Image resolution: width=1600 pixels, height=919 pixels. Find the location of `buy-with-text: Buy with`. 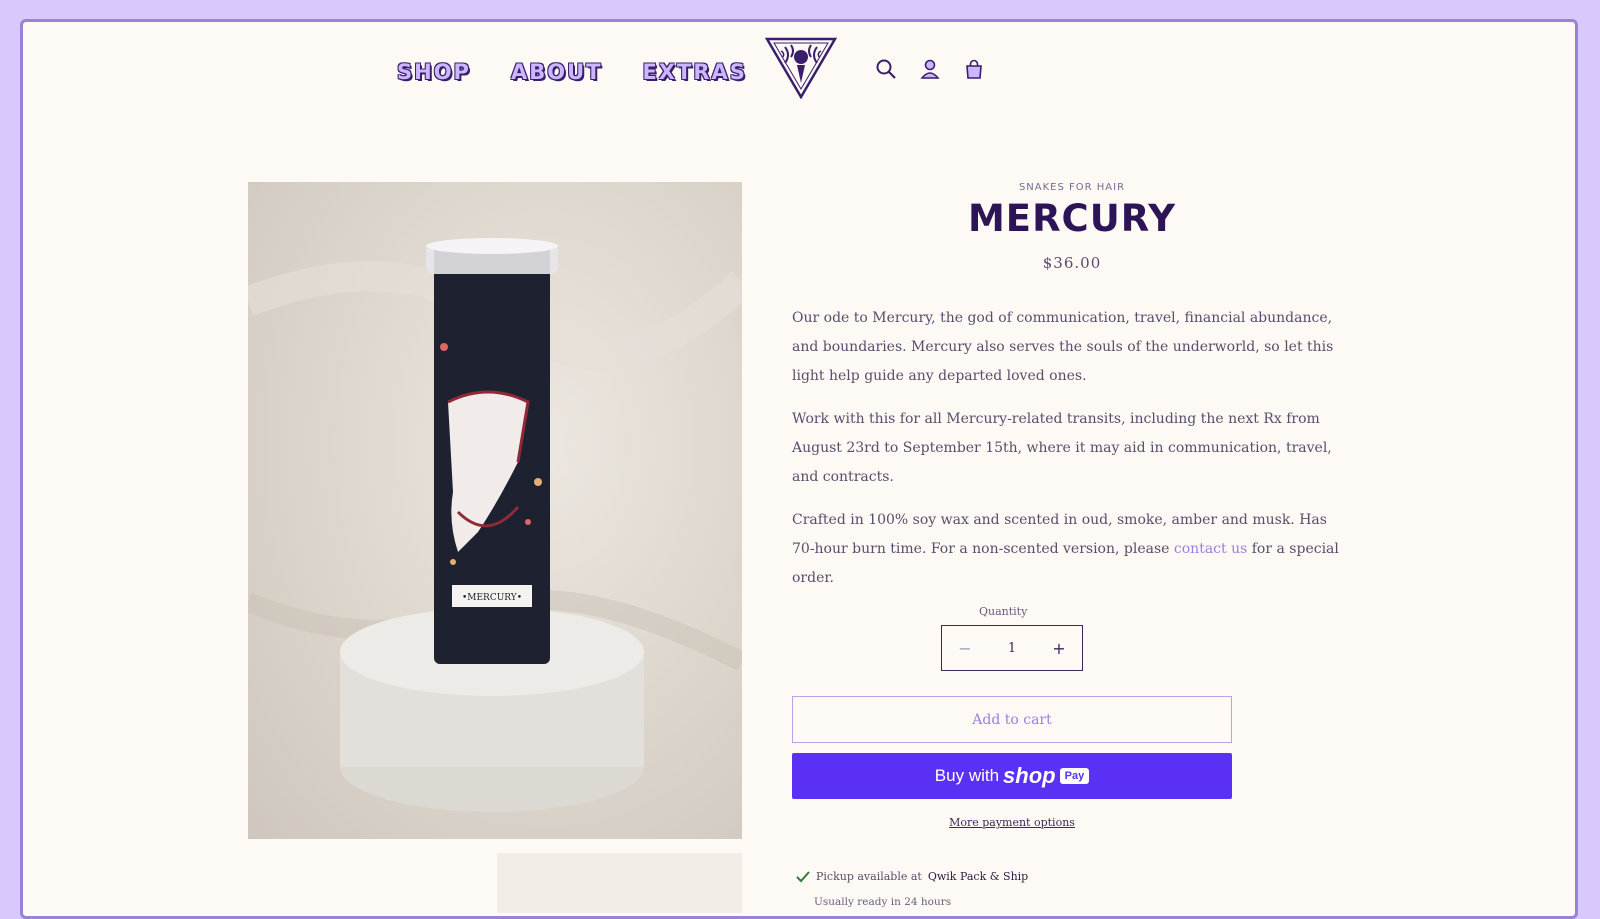

buy-with-text: Buy with is located at coordinates (967, 775).